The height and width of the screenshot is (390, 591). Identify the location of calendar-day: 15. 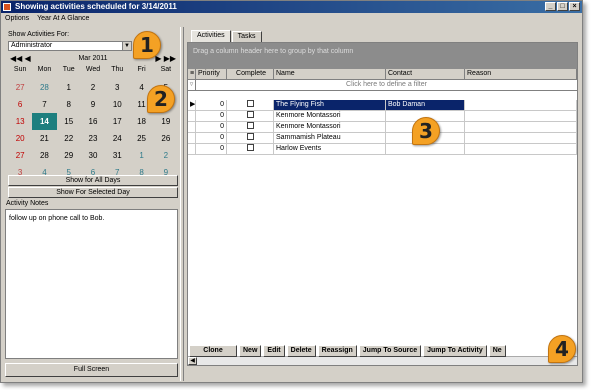
(69, 121).